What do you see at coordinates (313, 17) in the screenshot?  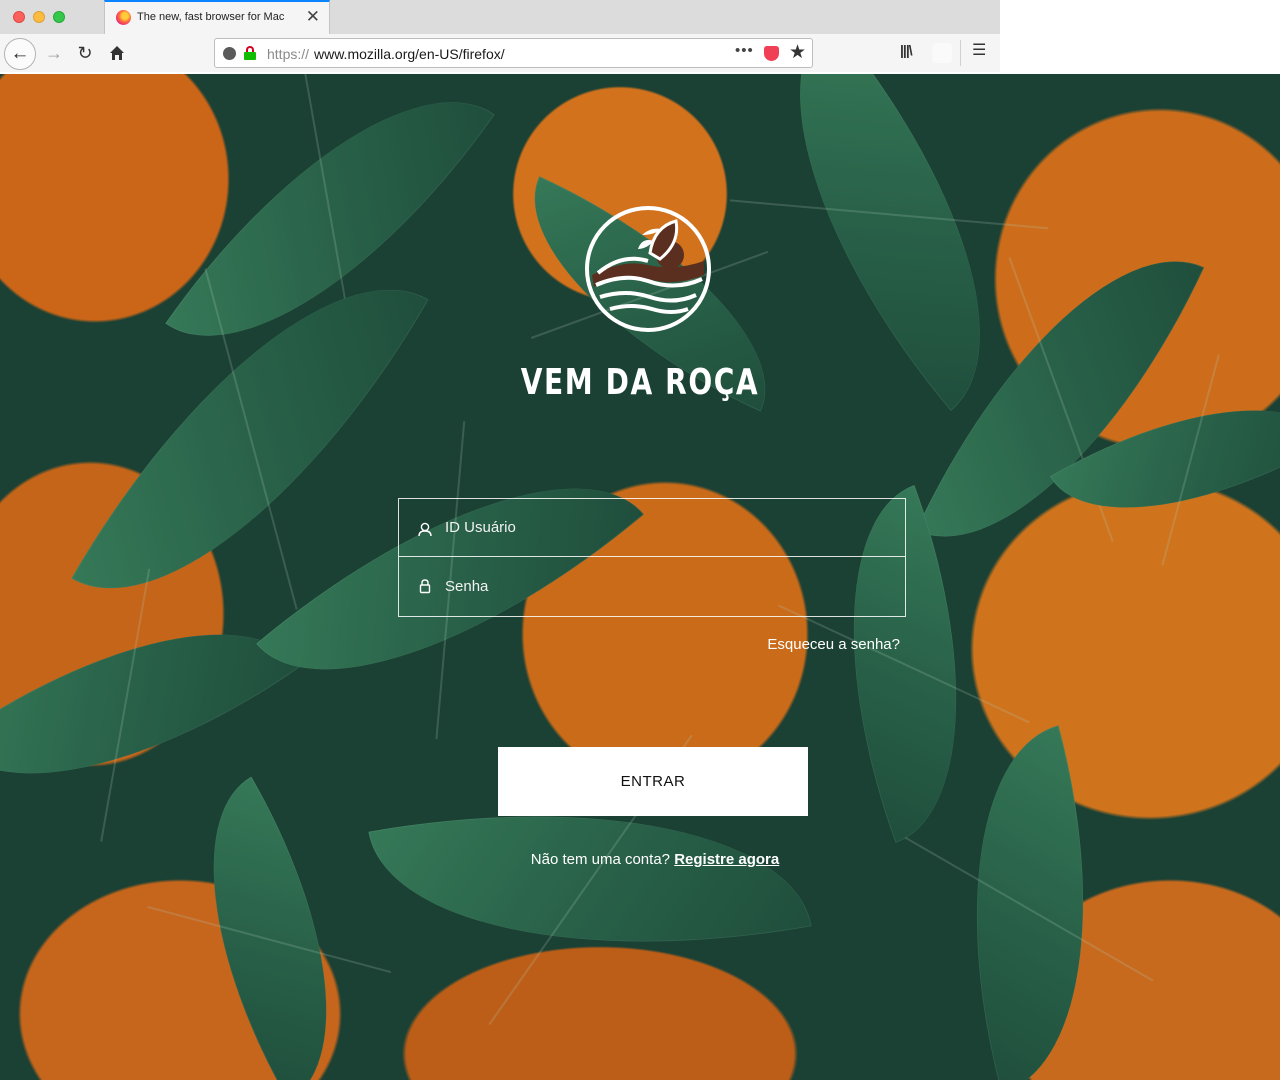 I see `close-icon: ✕` at bounding box center [313, 17].